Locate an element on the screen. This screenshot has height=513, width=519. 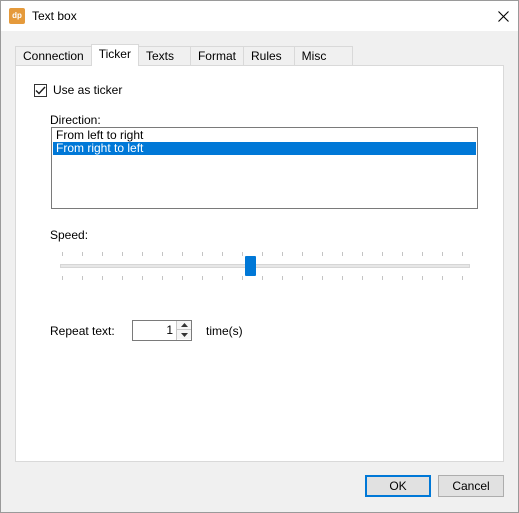
times-label: time(s) is located at coordinates (224, 331).